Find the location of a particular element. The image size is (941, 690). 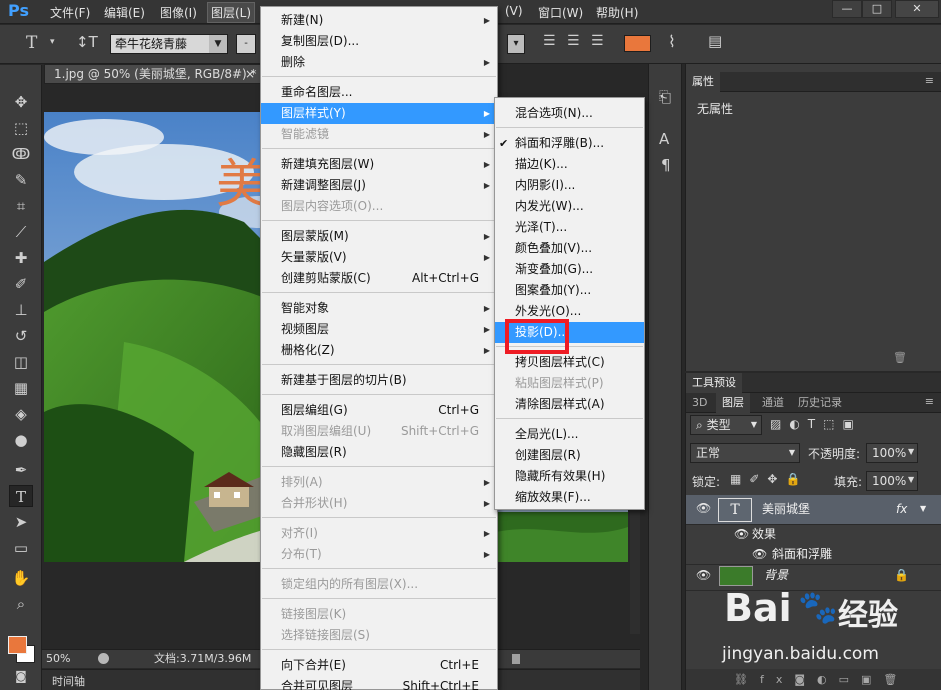

warp-text-icon: ⌇ is located at coordinates (672, 41).